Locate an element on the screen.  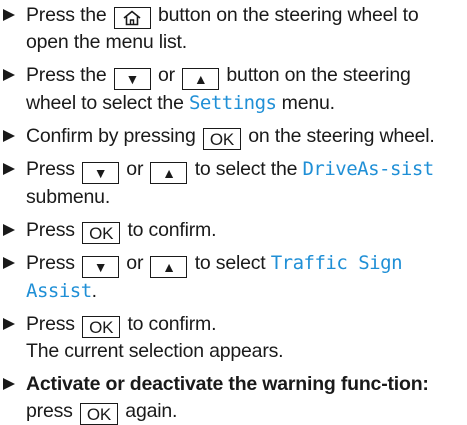
step-4-or: or is located at coordinates (135, 169).